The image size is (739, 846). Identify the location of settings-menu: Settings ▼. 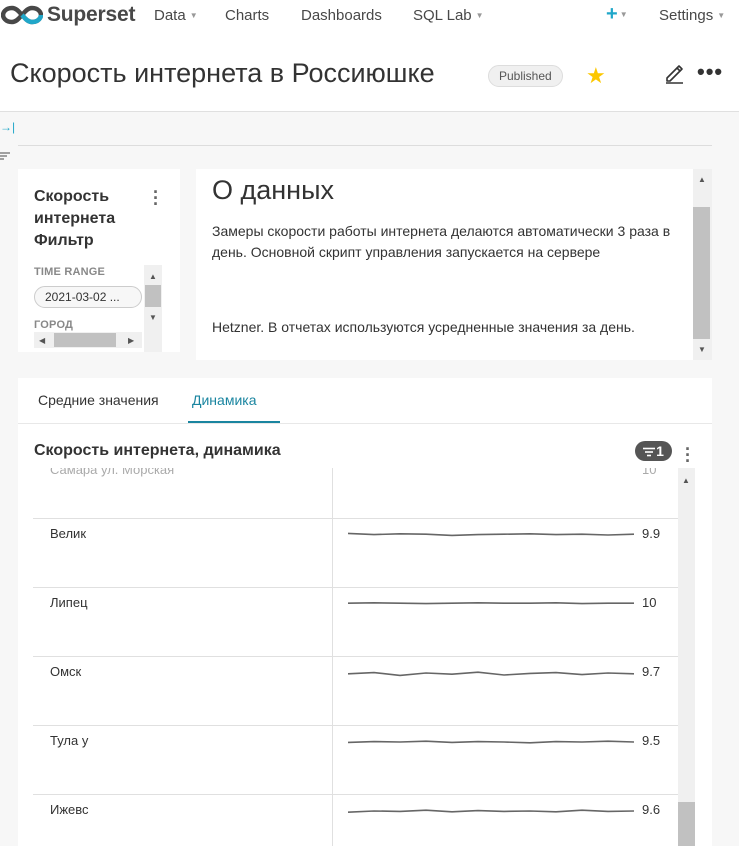
(692, 15).